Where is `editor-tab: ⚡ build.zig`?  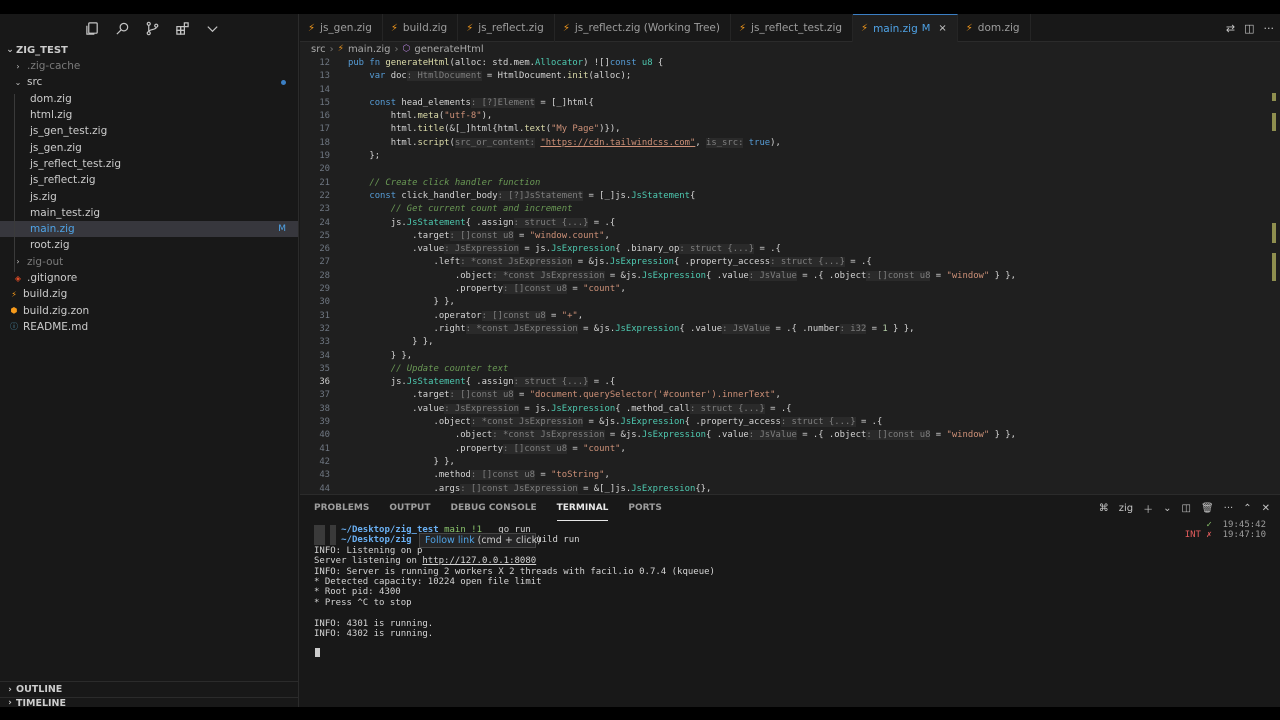 editor-tab: ⚡ build.zig is located at coordinates (421, 28).